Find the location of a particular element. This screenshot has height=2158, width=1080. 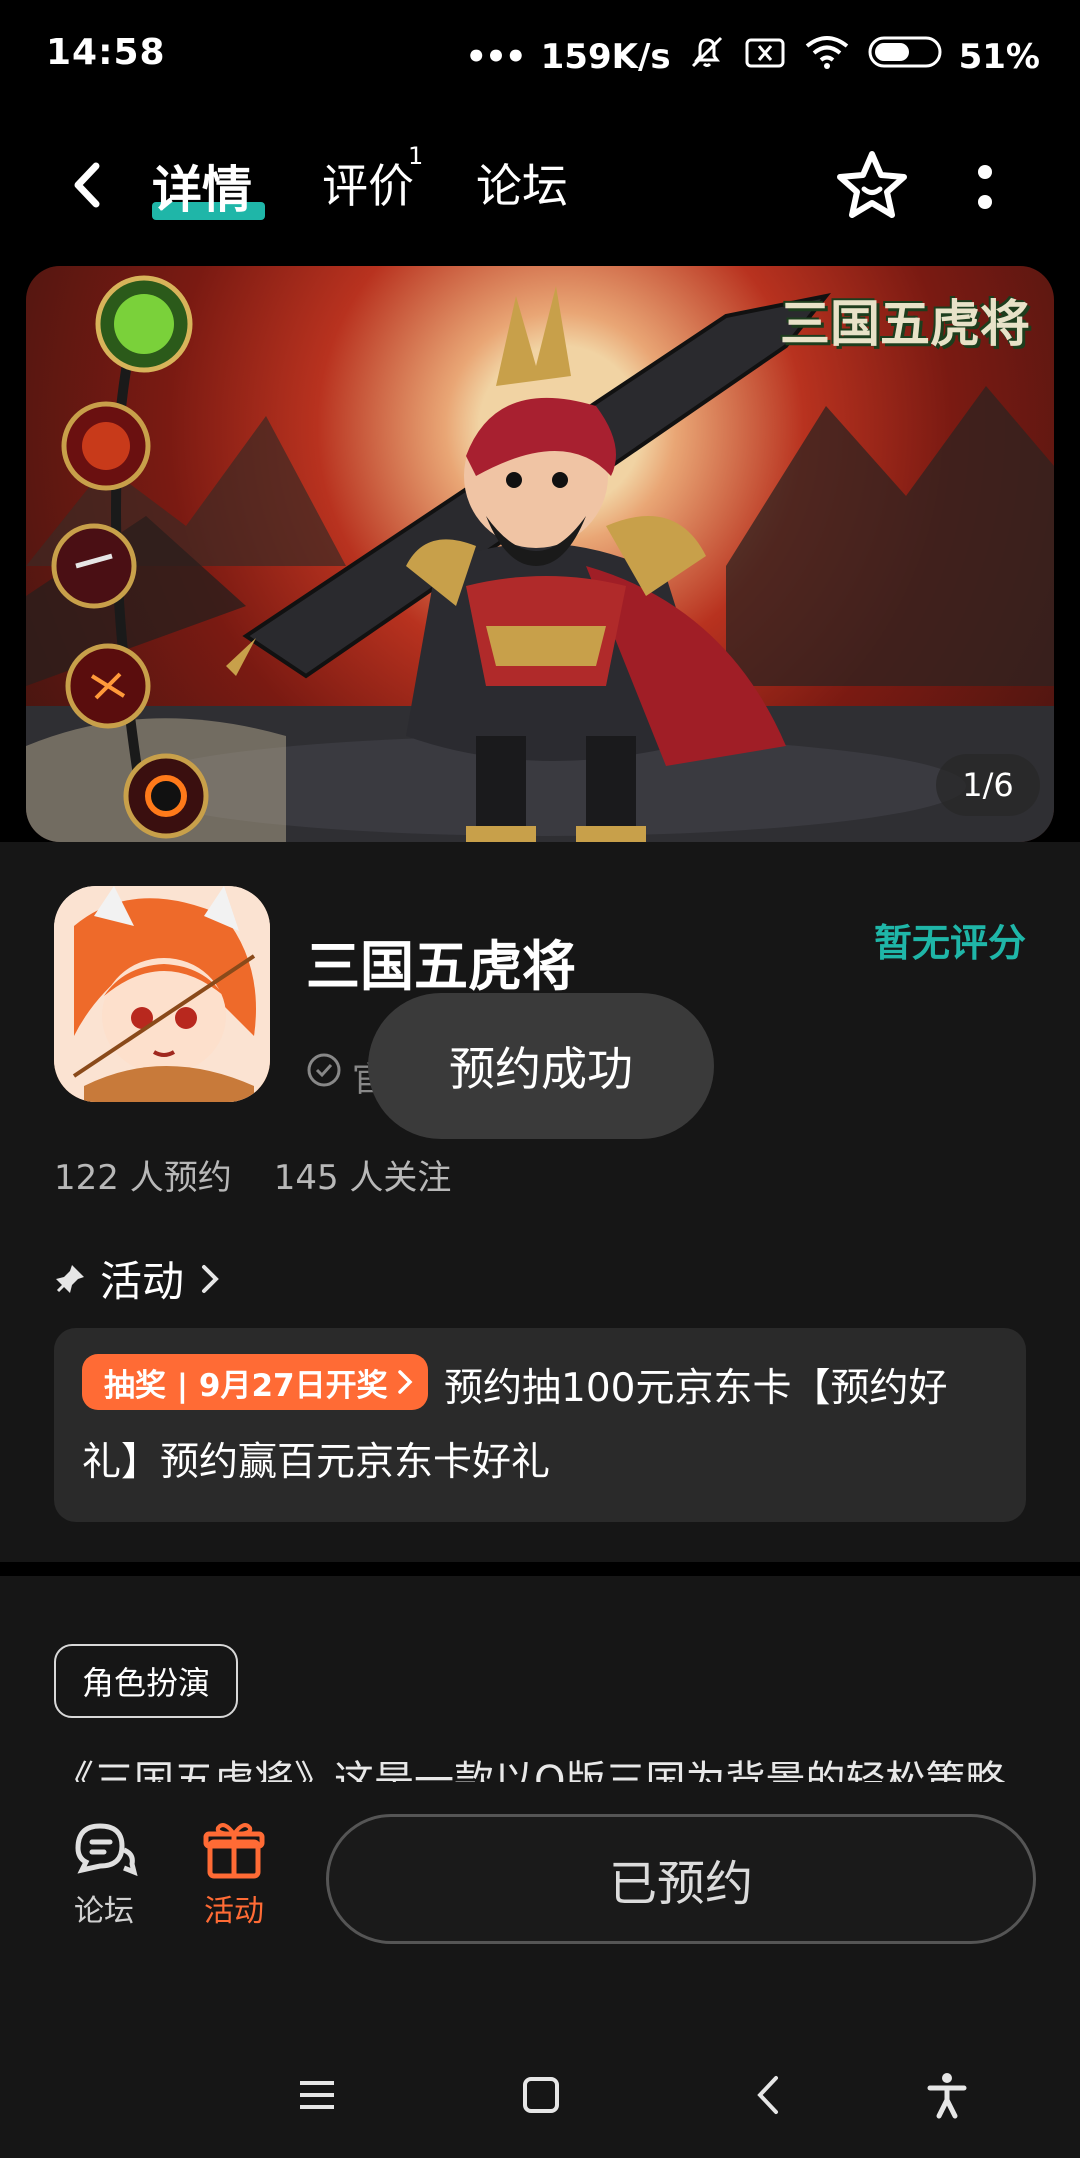

tab-forum: 论坛 is located at coordinates (522, 183).